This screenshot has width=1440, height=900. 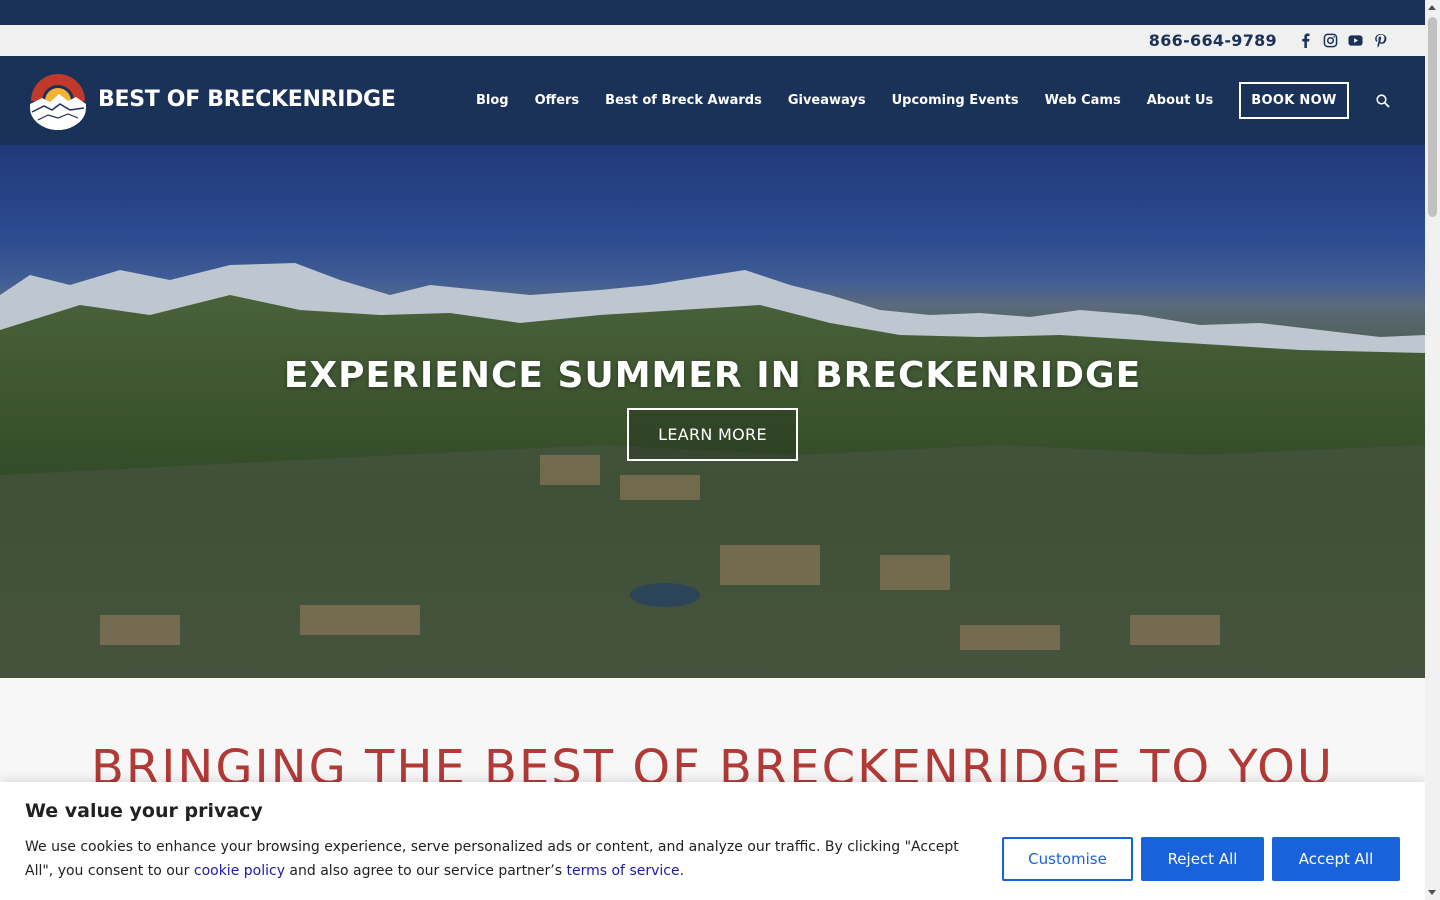 I want to click on accept-all-button: Accept All, so click(x=1336, y=859).